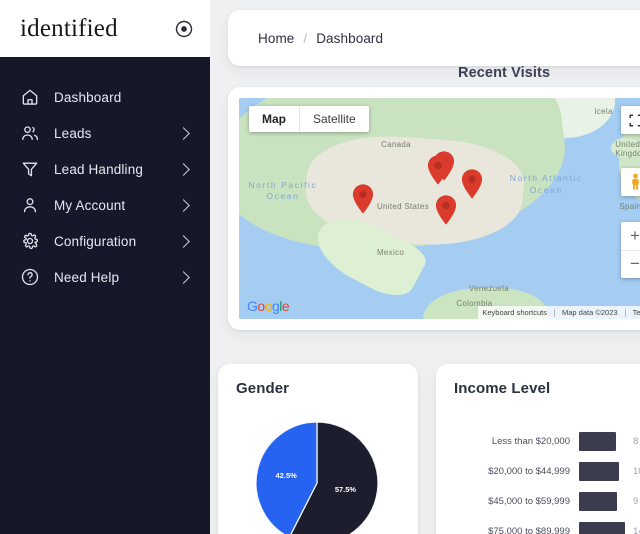  What do you see at coordinates (502, 388) in the screenshot?
I see `income-card-title: Income Level` at bounding box center [502, 388].